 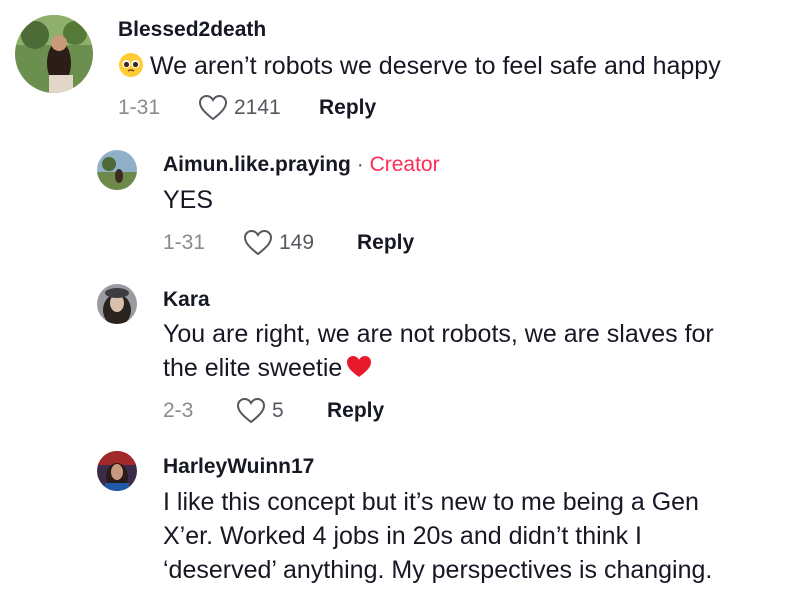 I want to click on comment-meta: 2-3 5 Reply, so click(x=273, y=411).